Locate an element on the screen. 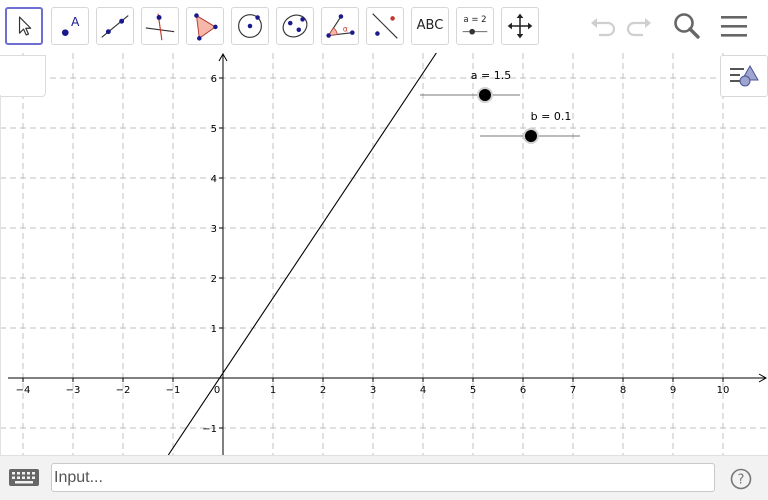 This screenshot has height=500, width=768. line-through-points-icon is located at coordinates (115, 26).